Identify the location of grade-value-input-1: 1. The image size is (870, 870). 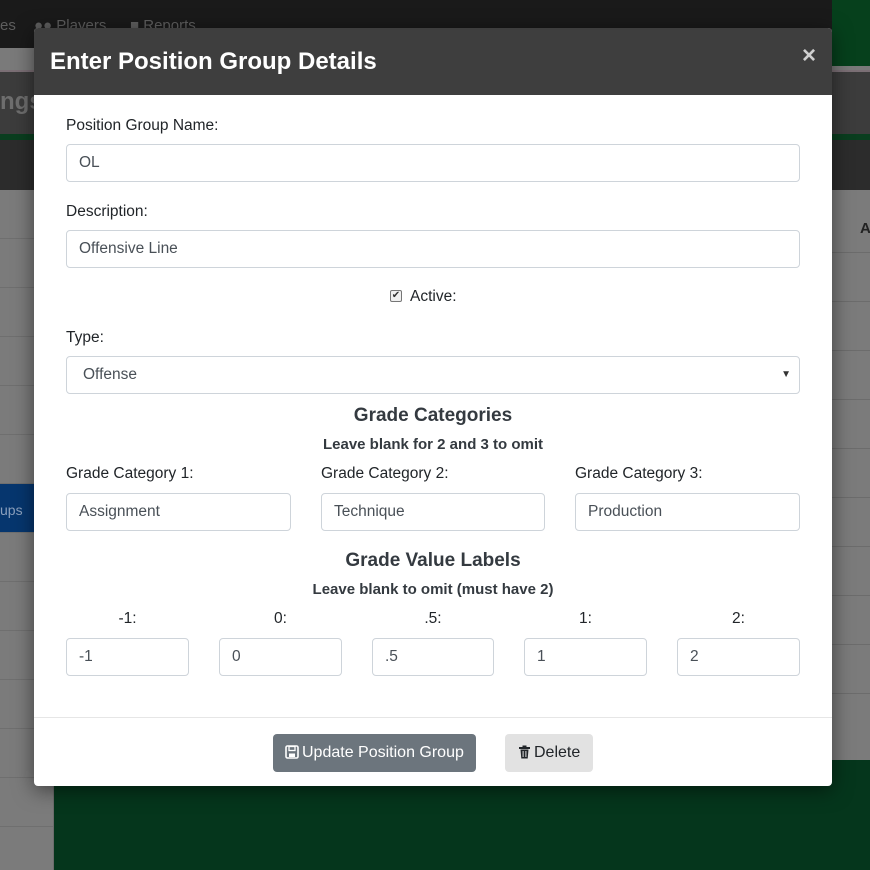
(585, 657).